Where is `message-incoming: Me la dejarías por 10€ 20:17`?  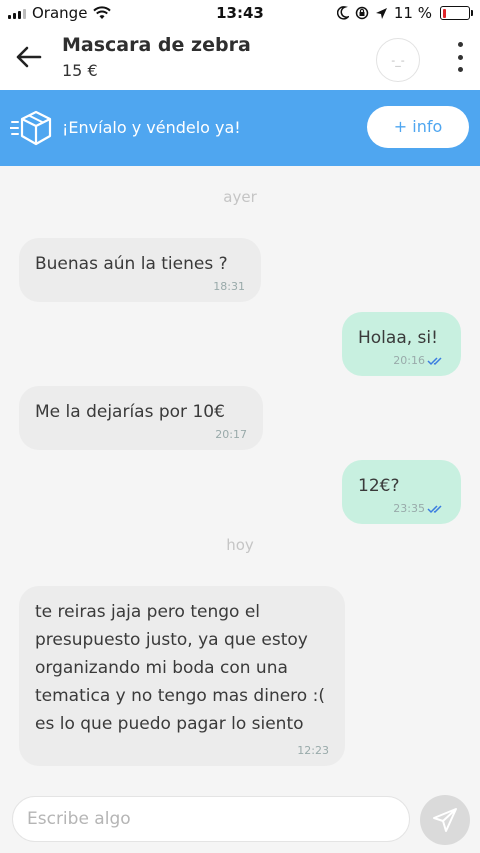 message-incoming: Me la dejarías por 10€ 20:17 is located at coordinates (141, 418).